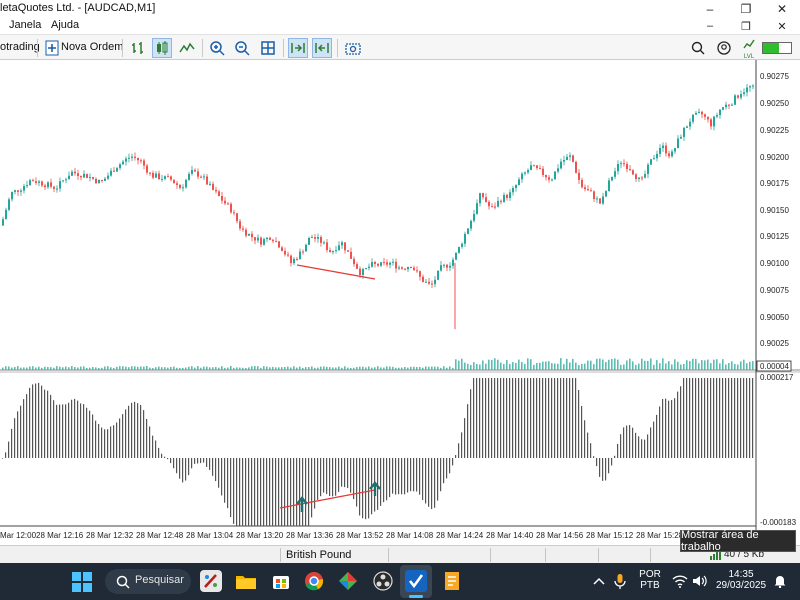 The height and width of the screenshot is (600, 800). What do you see at coordinates (211, 581) in the screenshot?
I see `paint-app-icon` at bounding box center [211, 581].